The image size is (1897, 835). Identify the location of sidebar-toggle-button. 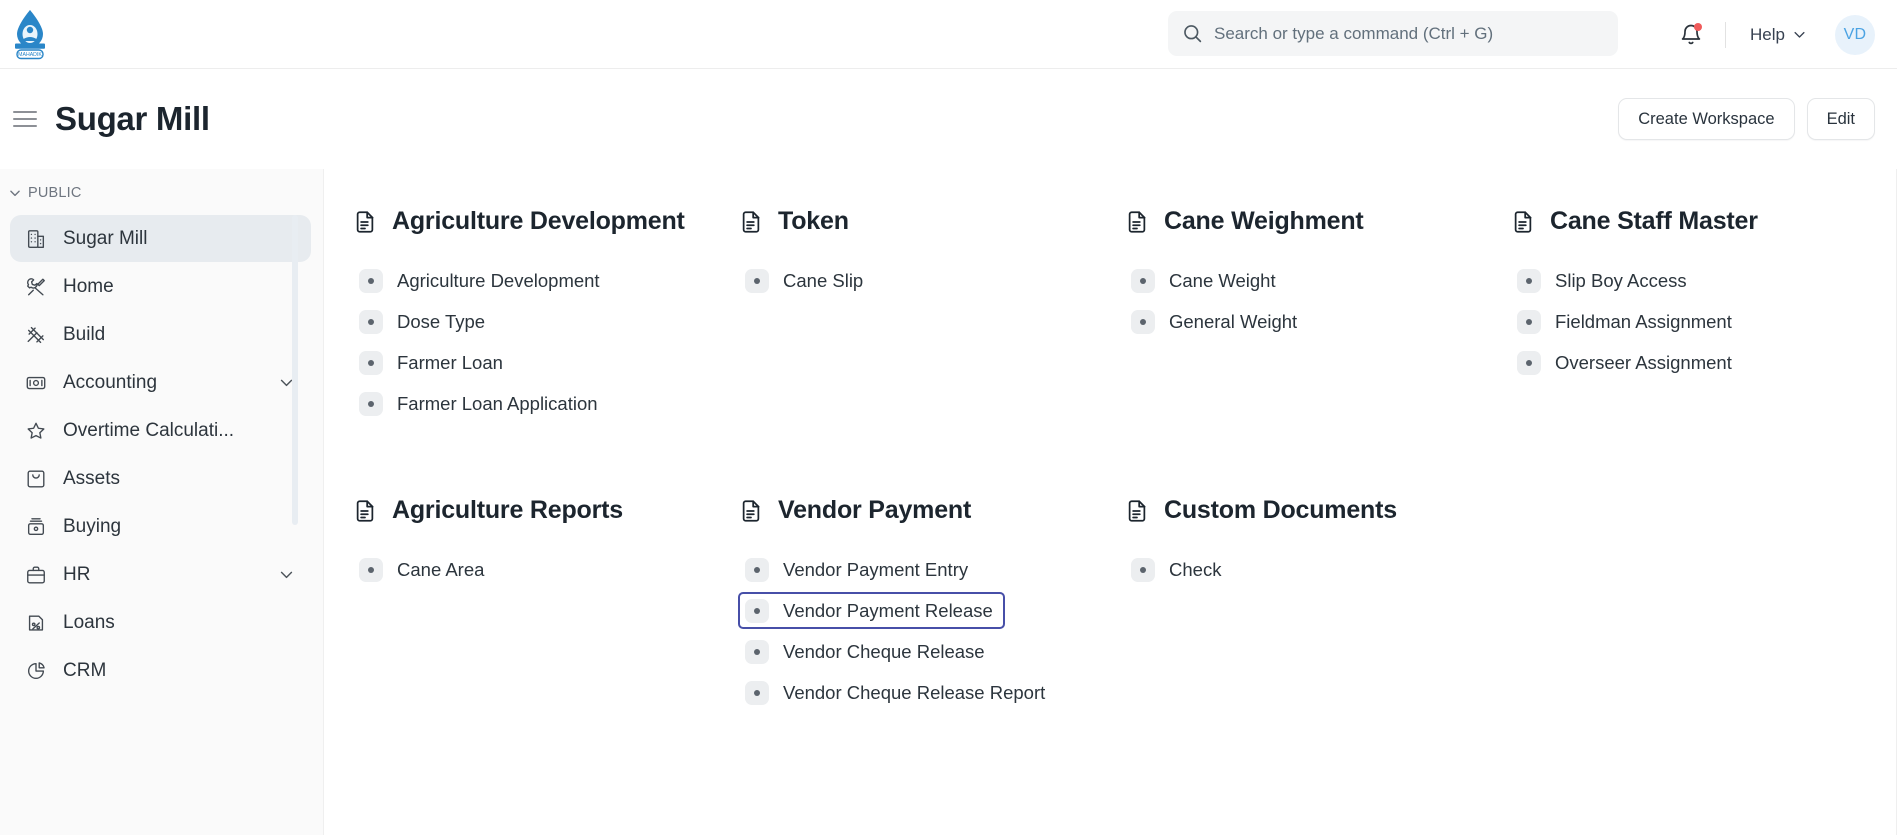
(26, 119).